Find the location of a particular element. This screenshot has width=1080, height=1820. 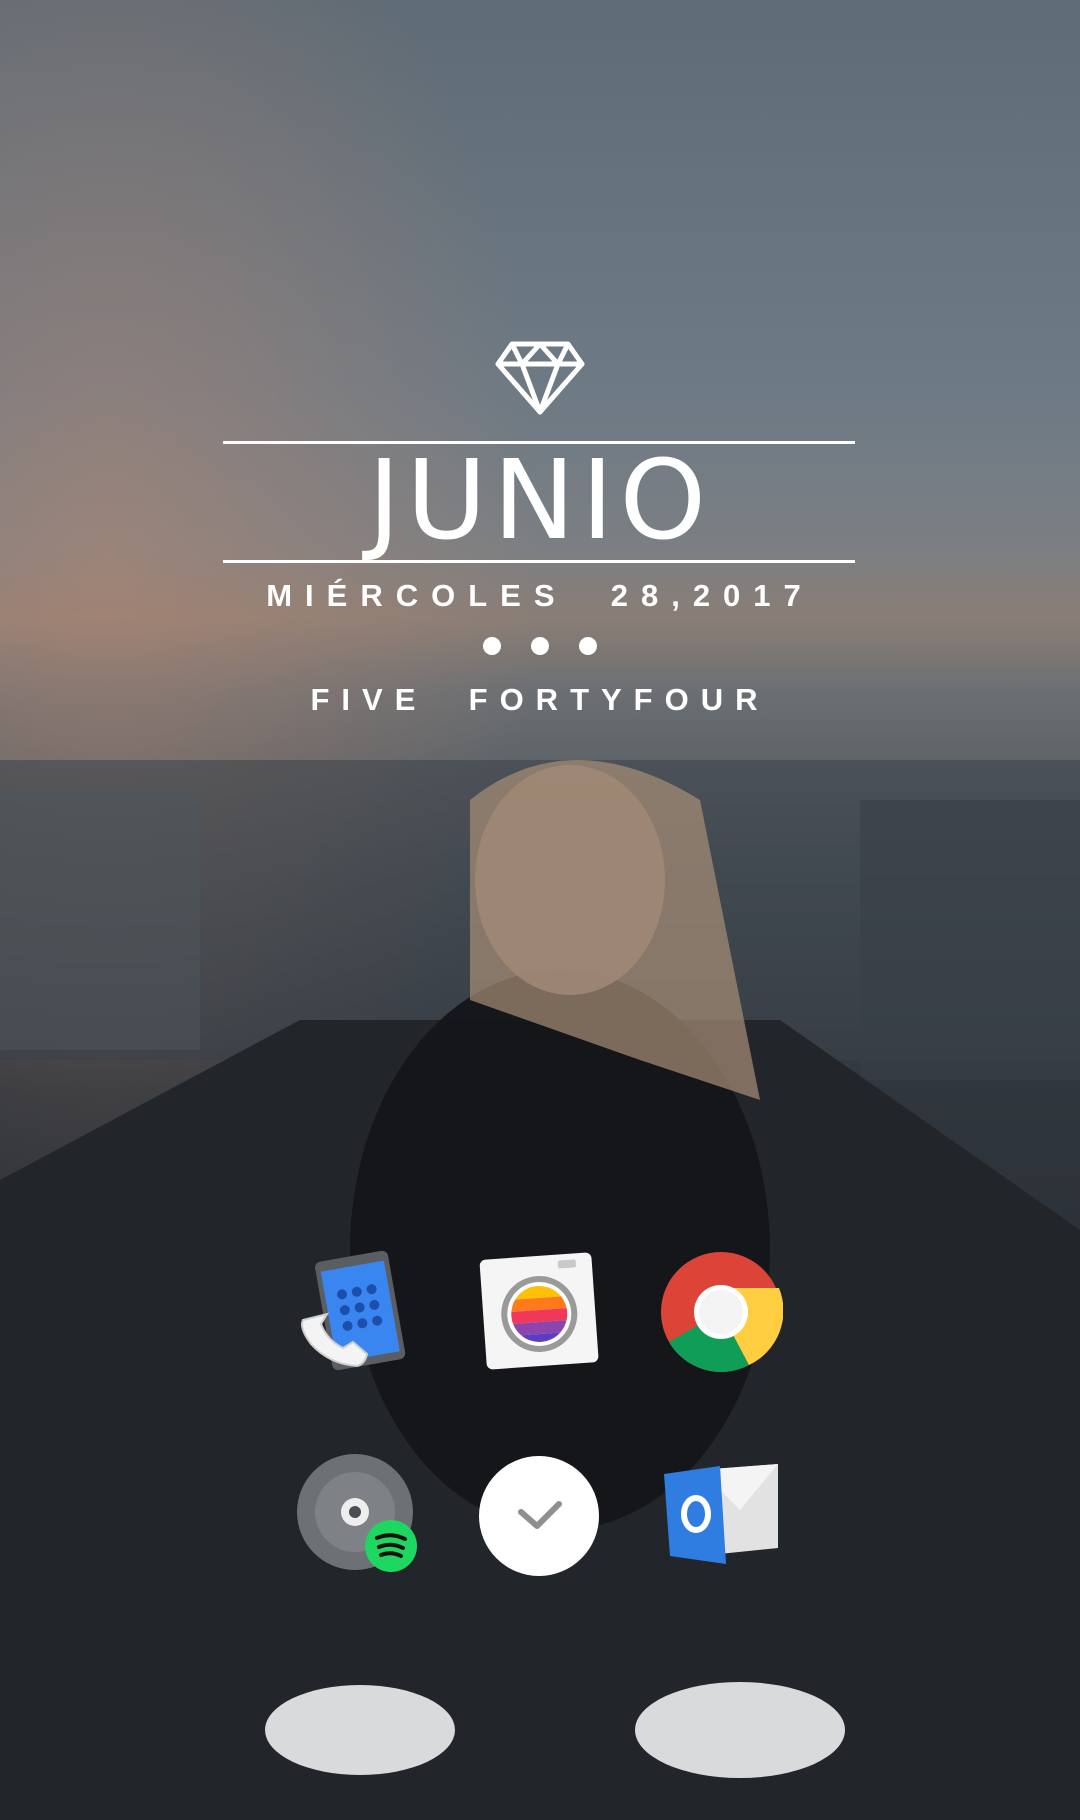

bottom-divider is located at coordinates (539, 561).